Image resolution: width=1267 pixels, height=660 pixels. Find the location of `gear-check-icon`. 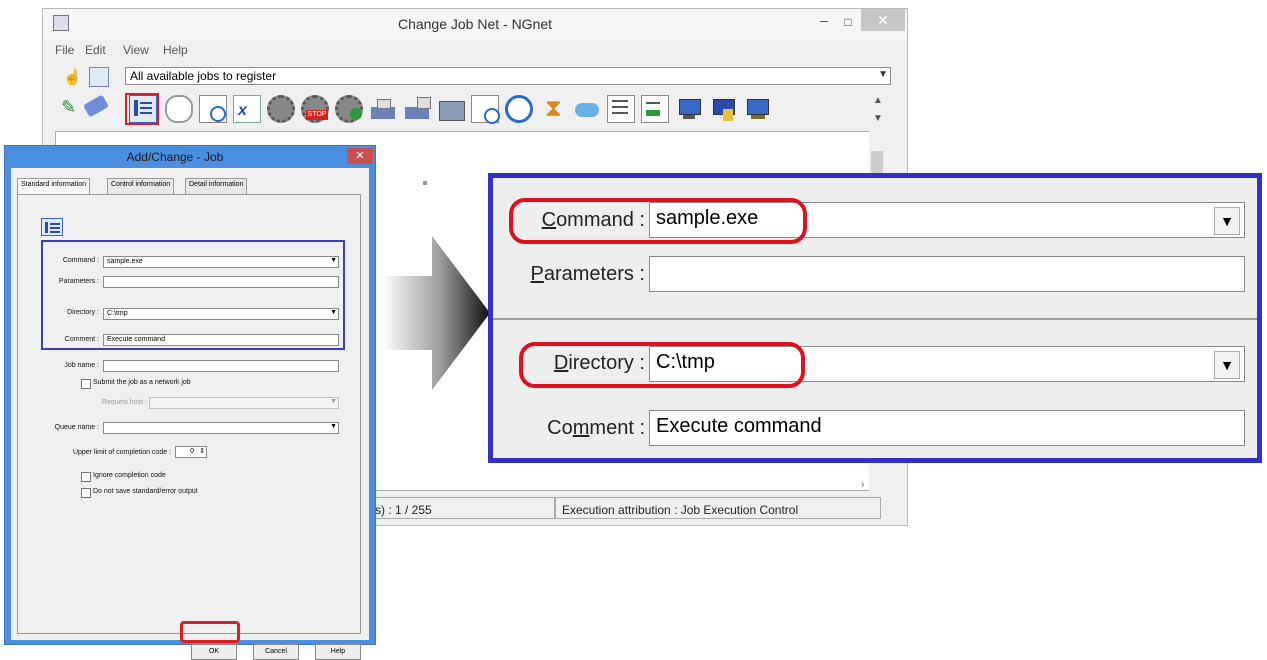

gear-check-icon is located at coordinates (349, 109).